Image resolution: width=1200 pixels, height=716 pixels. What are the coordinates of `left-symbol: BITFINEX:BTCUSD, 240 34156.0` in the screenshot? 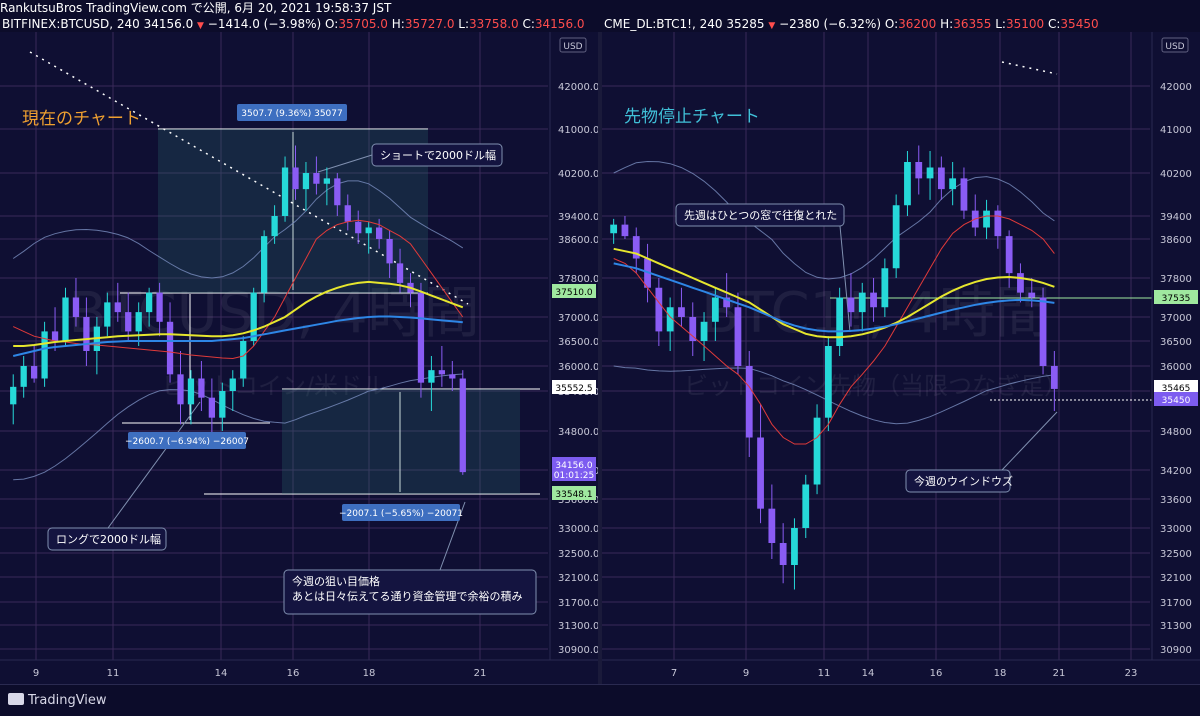 It's located at (97, 24).